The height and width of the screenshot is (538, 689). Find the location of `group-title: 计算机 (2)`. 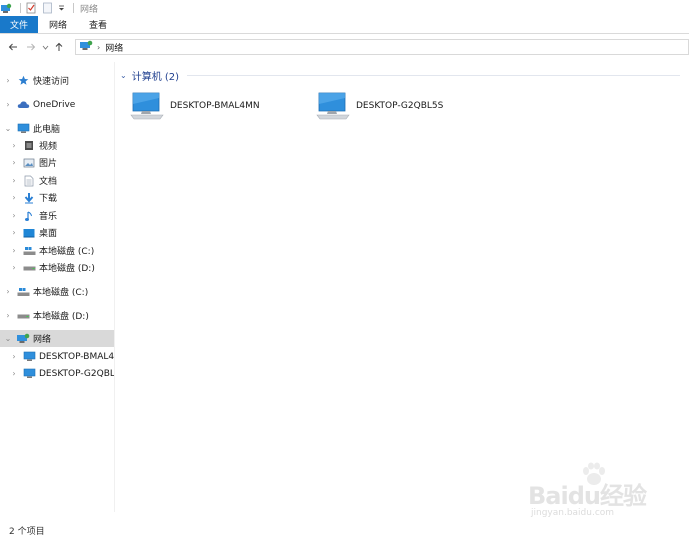

group-title: 计算机 (2) is located at coordinates (155, 77).